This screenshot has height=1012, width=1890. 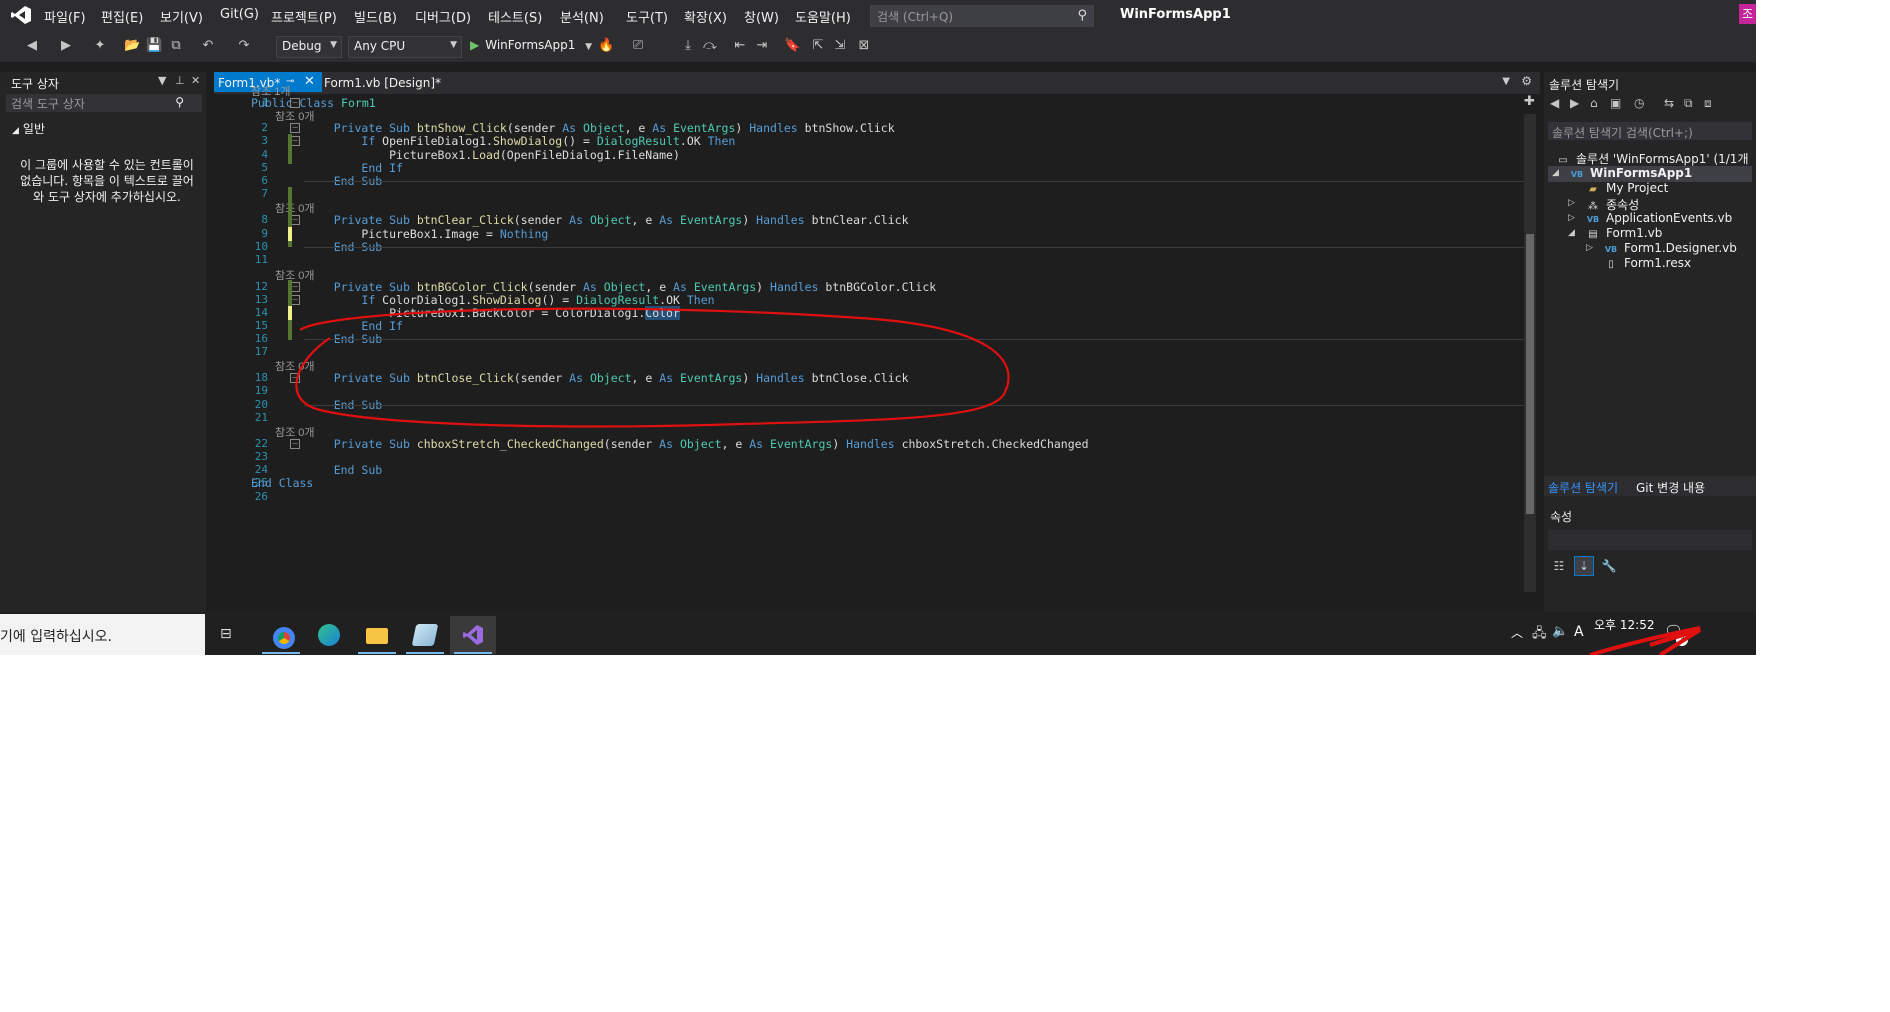 I want to click on next-bookmark-icon: ⇲, so click(x=840, y=46).